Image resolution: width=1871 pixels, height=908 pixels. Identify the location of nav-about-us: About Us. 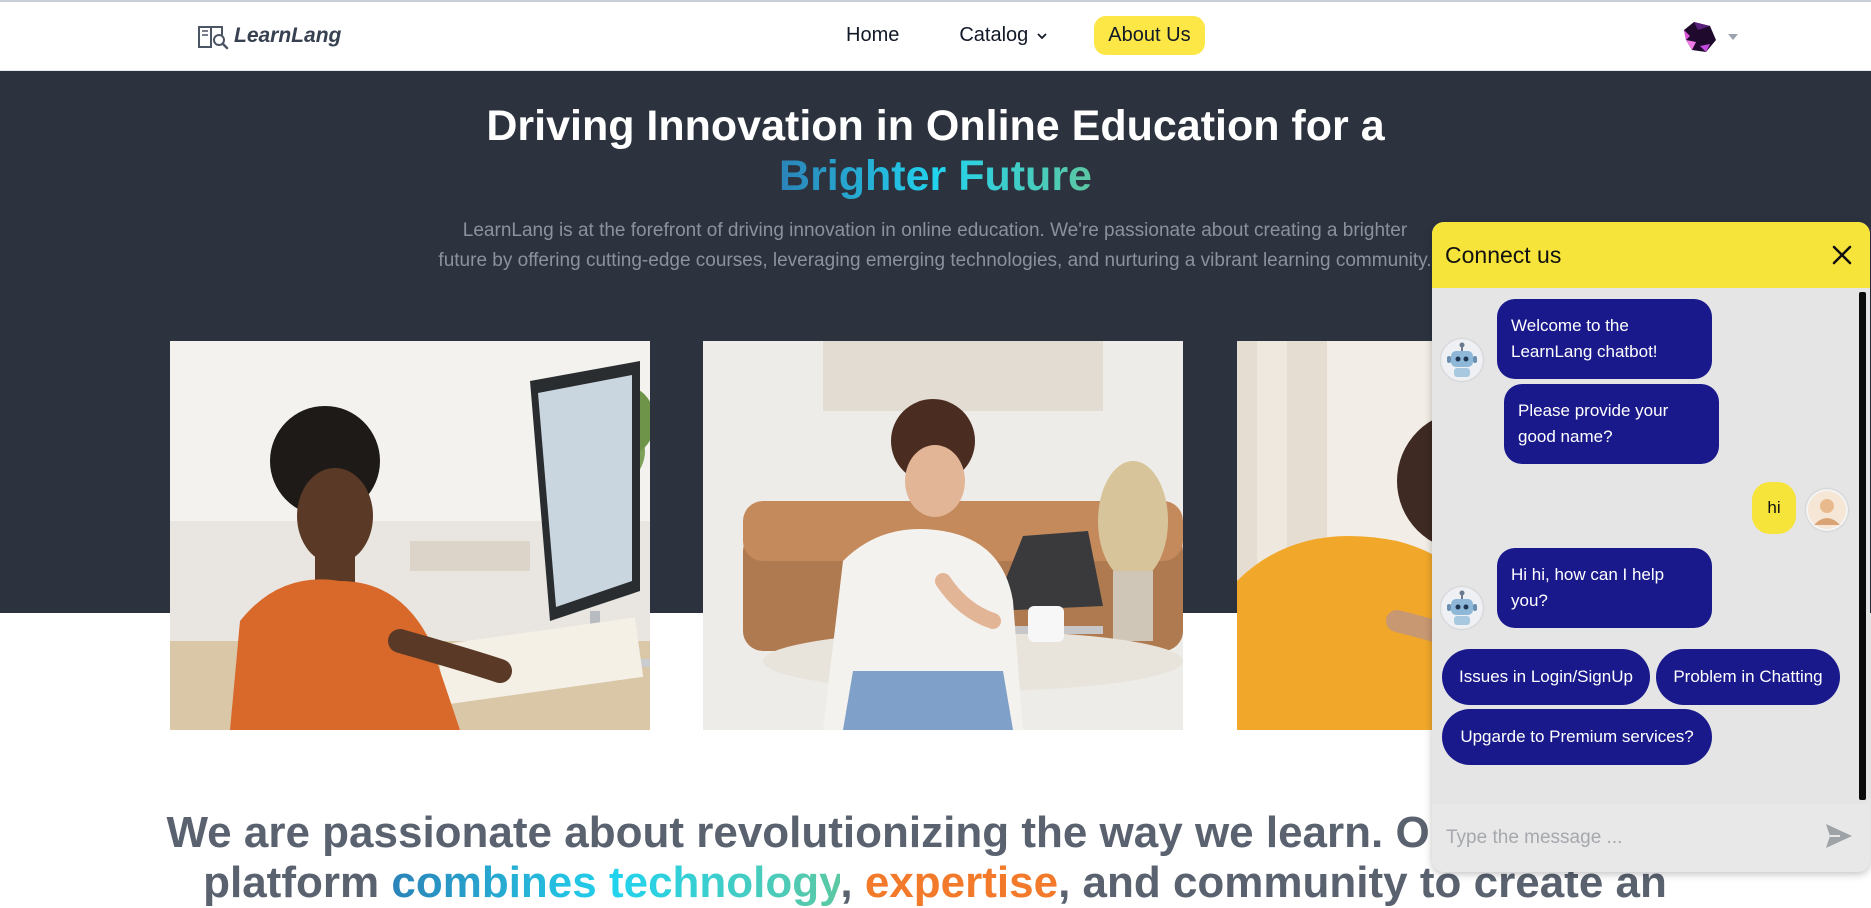
(1149, 35).